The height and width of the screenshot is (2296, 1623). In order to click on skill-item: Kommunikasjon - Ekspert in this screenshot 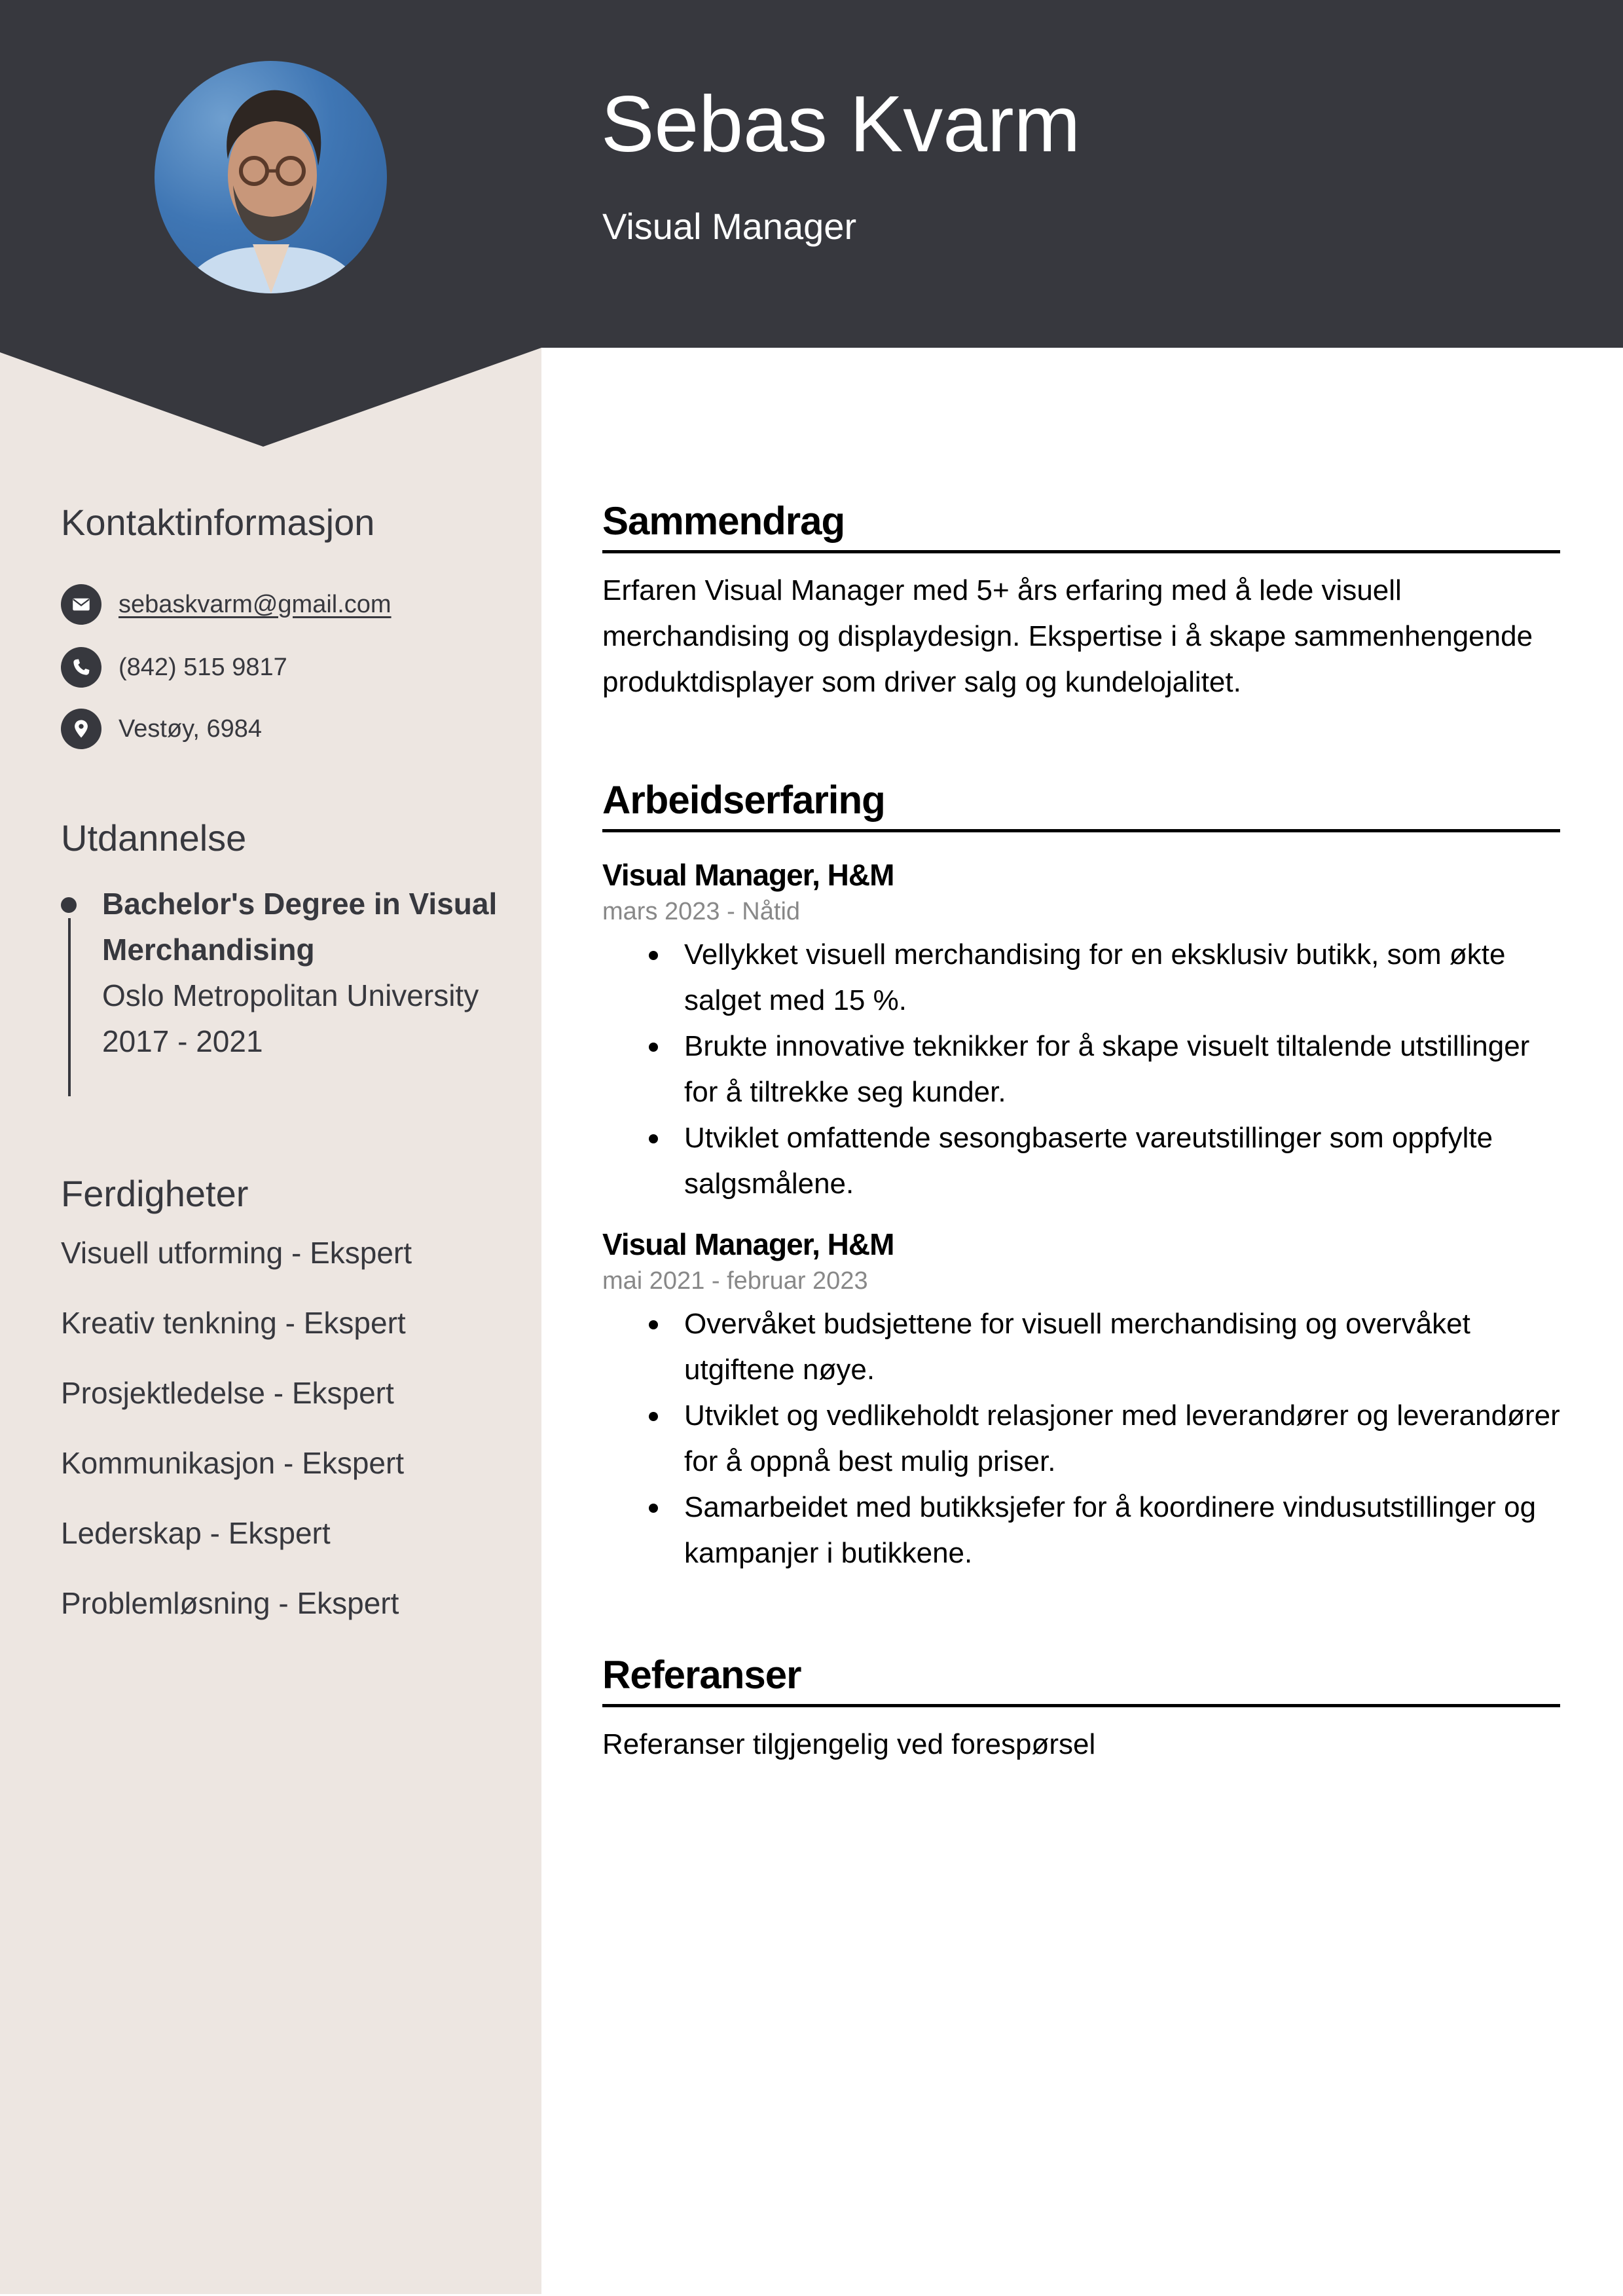, I will do `click(233, 1463)`.